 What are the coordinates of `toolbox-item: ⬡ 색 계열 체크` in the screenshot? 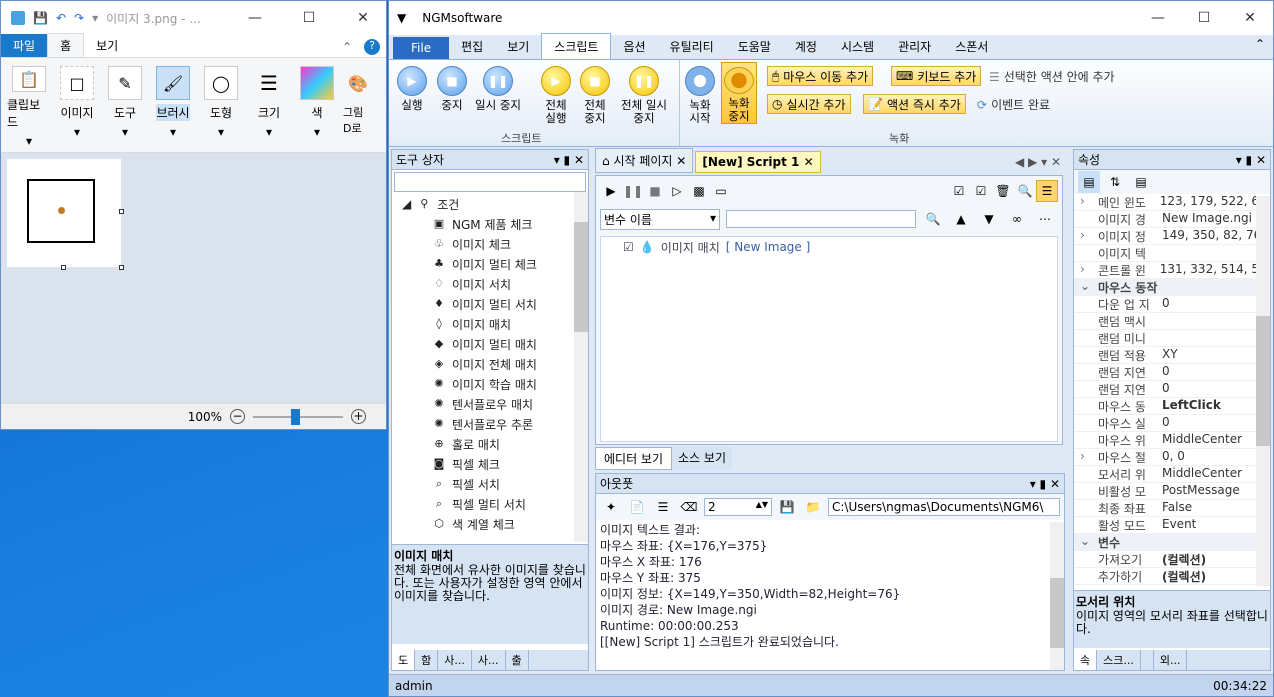 It's located at (510, 524).